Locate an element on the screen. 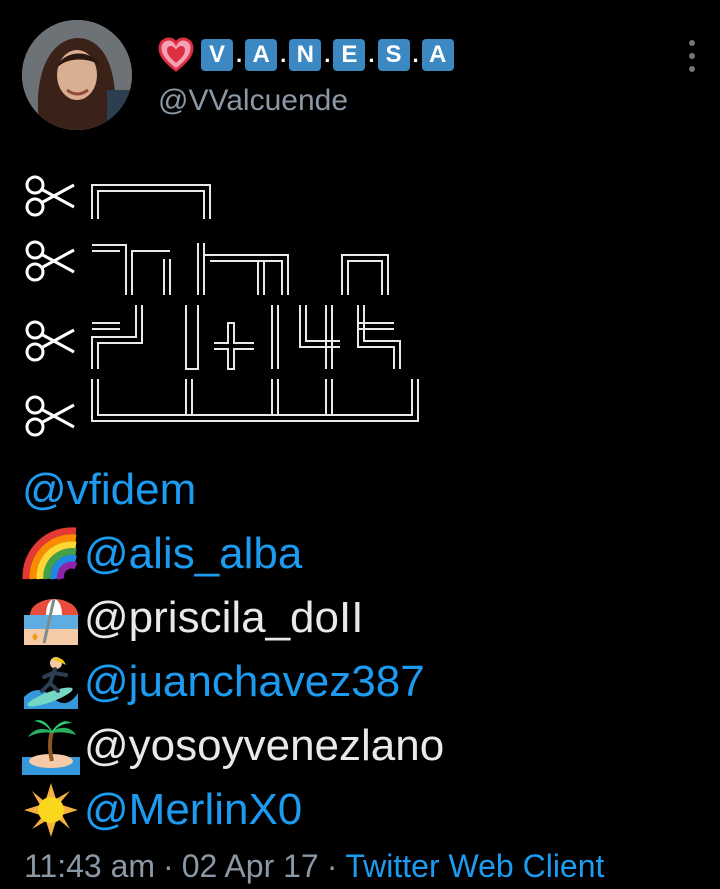 This screenshot has height=889, width=720. name-letter: N is located at coordinates (305, 55).